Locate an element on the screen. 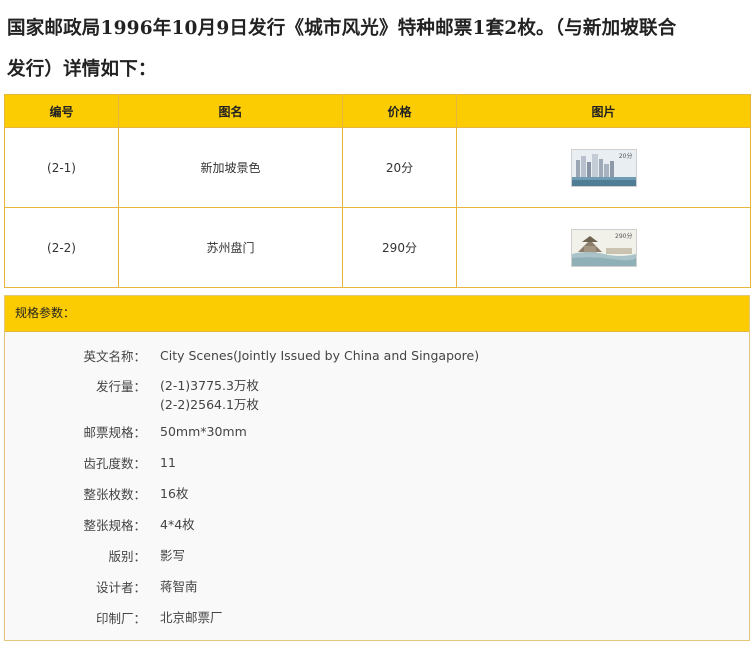 The image size is (755, 645). singapore-skyline-stamp-icon: 20分 is located at coordinates (603, 167).